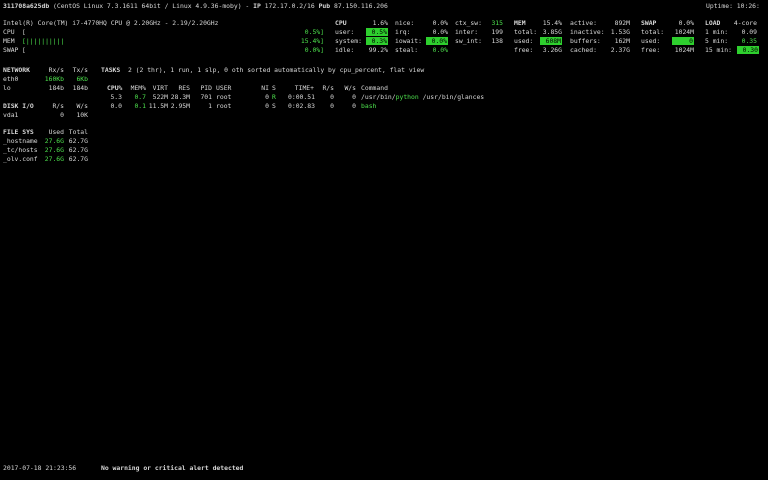 The height and width of the screenshot is (480, 768). Describe the element at coordinates (20, 159) in the screenshot. I see `filesys-mount: _olv.conf` at that location.